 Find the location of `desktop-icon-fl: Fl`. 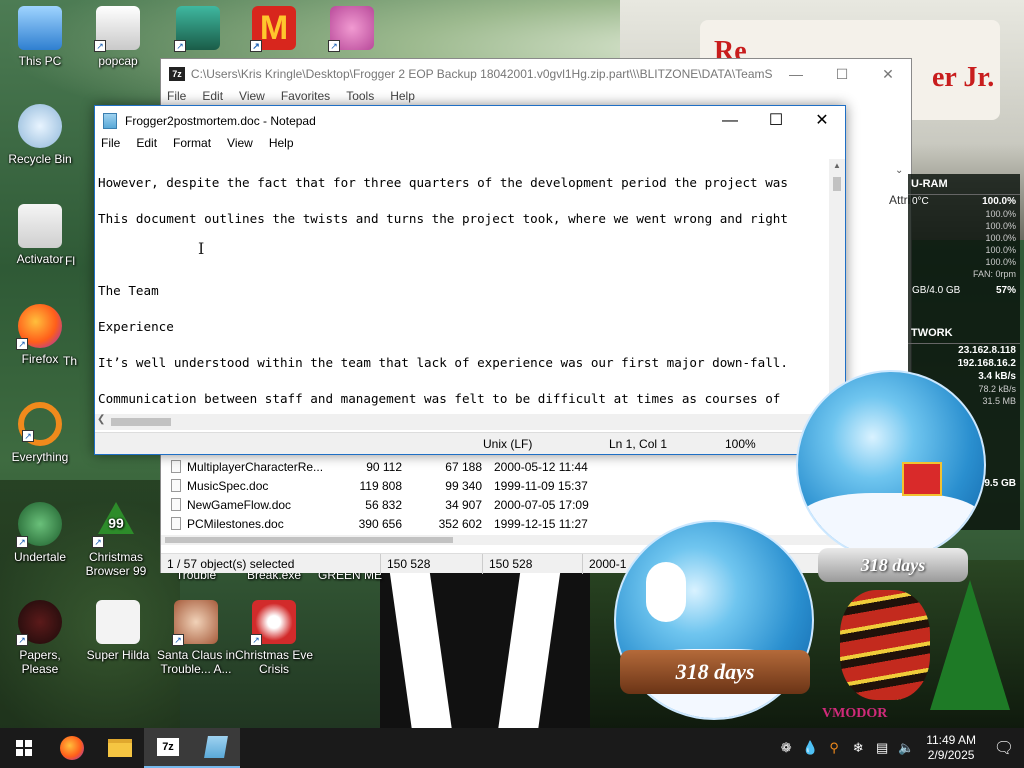

desktop-icon-fl: Fl is located at coordinates (70, 261).